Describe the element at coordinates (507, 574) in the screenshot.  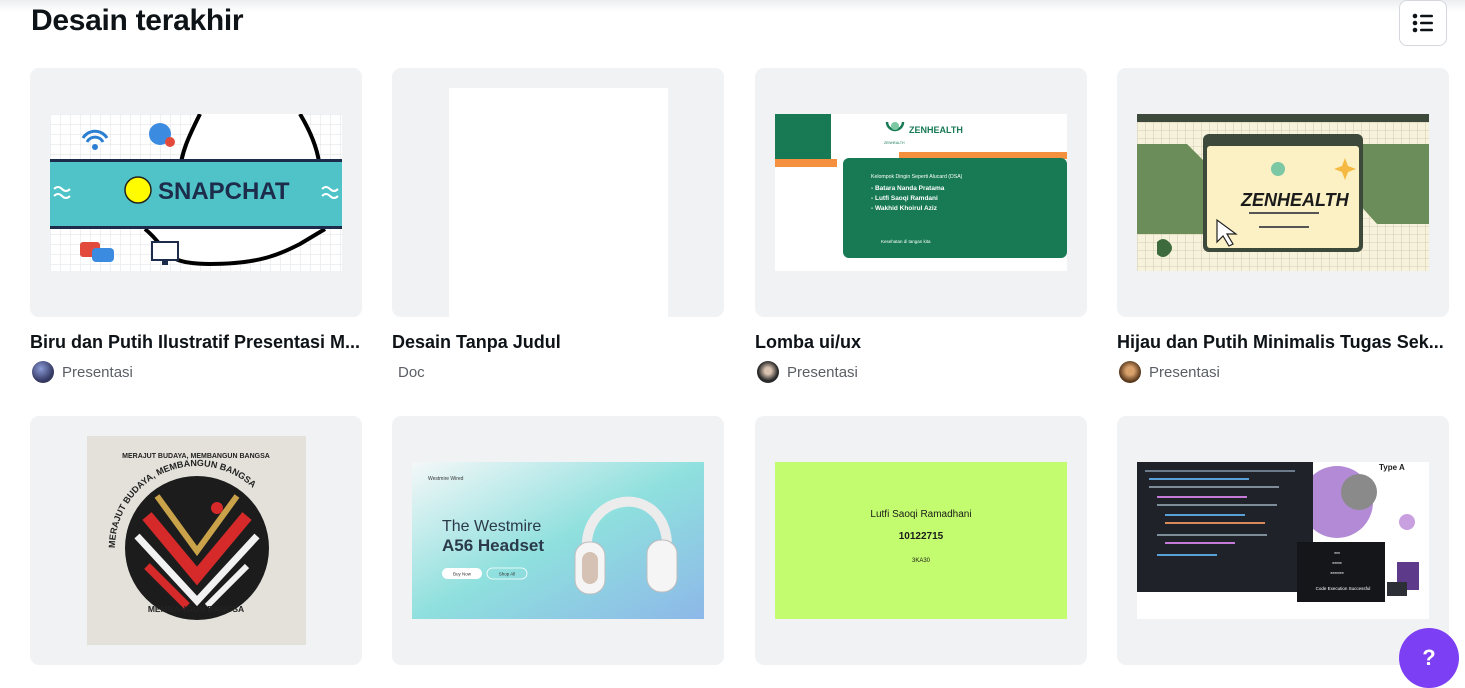
I see `slide-text: Shop All` at that location.